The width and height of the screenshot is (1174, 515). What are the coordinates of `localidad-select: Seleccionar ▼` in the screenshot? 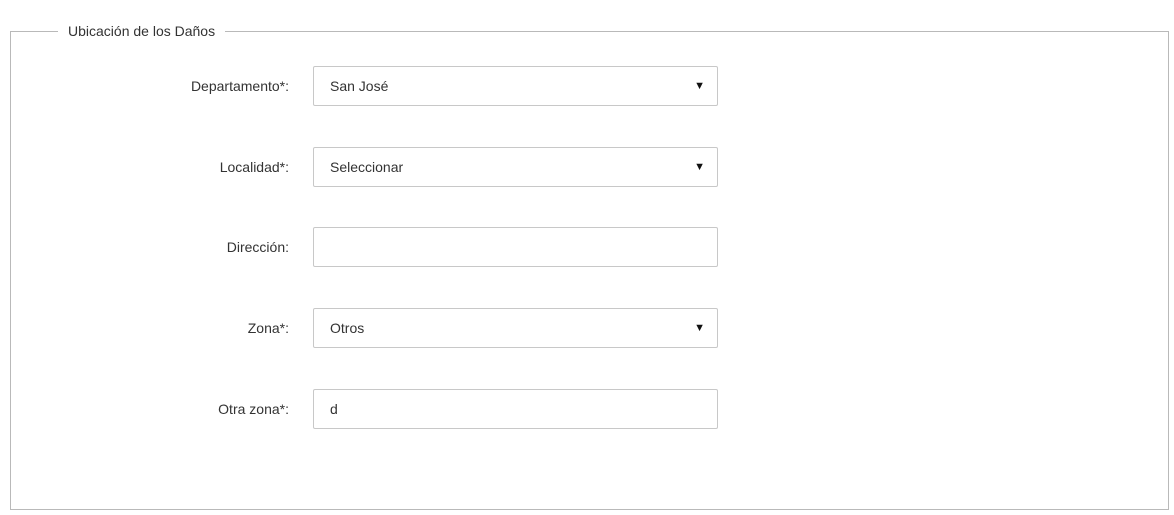 It's located at (515, 167).